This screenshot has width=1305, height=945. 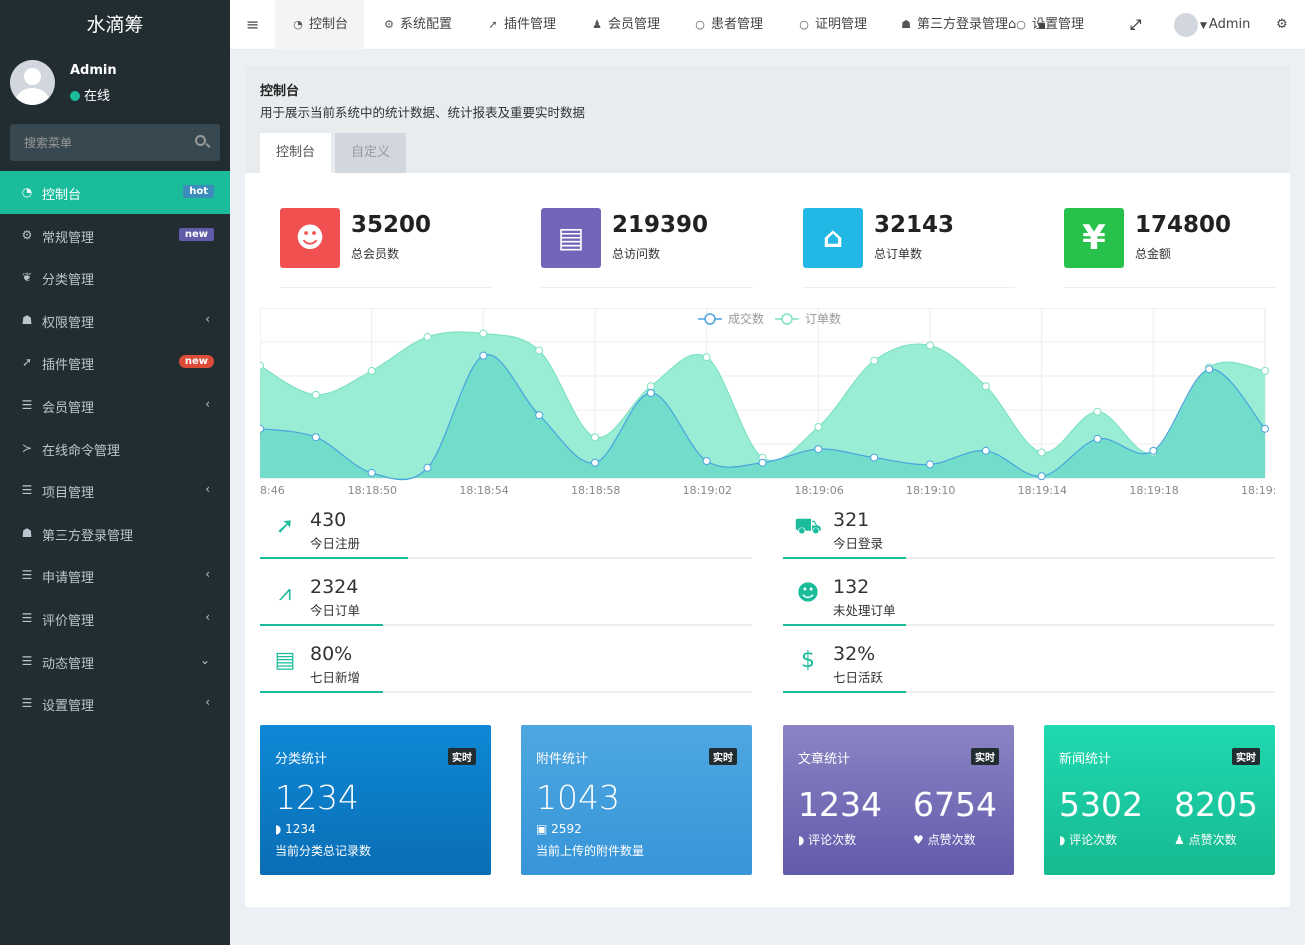 What do you see at coordinates (296, 153) in the screenshot?
I see `tab-dashboard: 控制台` at bounding box center [296, 153].